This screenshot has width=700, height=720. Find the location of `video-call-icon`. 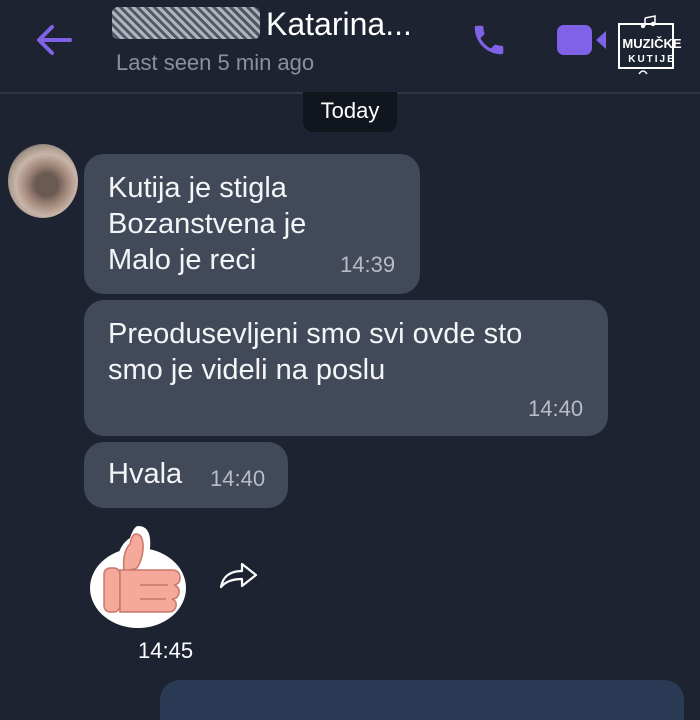

video-call-icon is located at coordinates (583, 40).